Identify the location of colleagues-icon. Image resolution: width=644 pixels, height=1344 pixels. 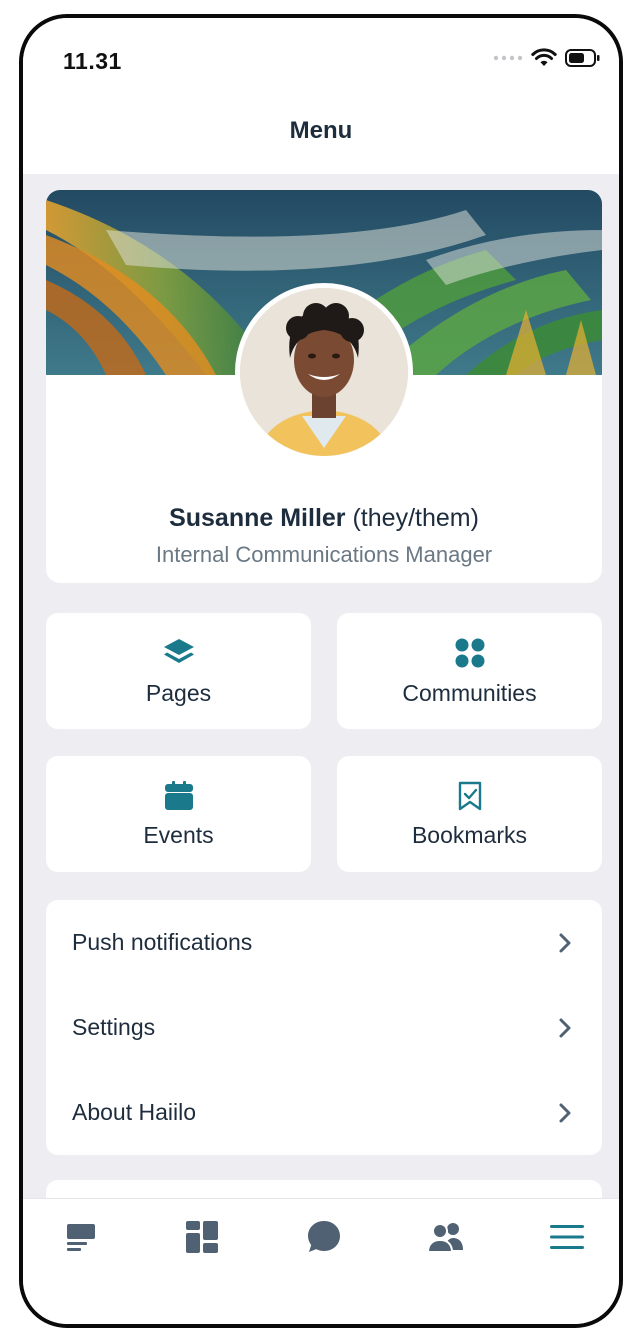
(445, 1238).